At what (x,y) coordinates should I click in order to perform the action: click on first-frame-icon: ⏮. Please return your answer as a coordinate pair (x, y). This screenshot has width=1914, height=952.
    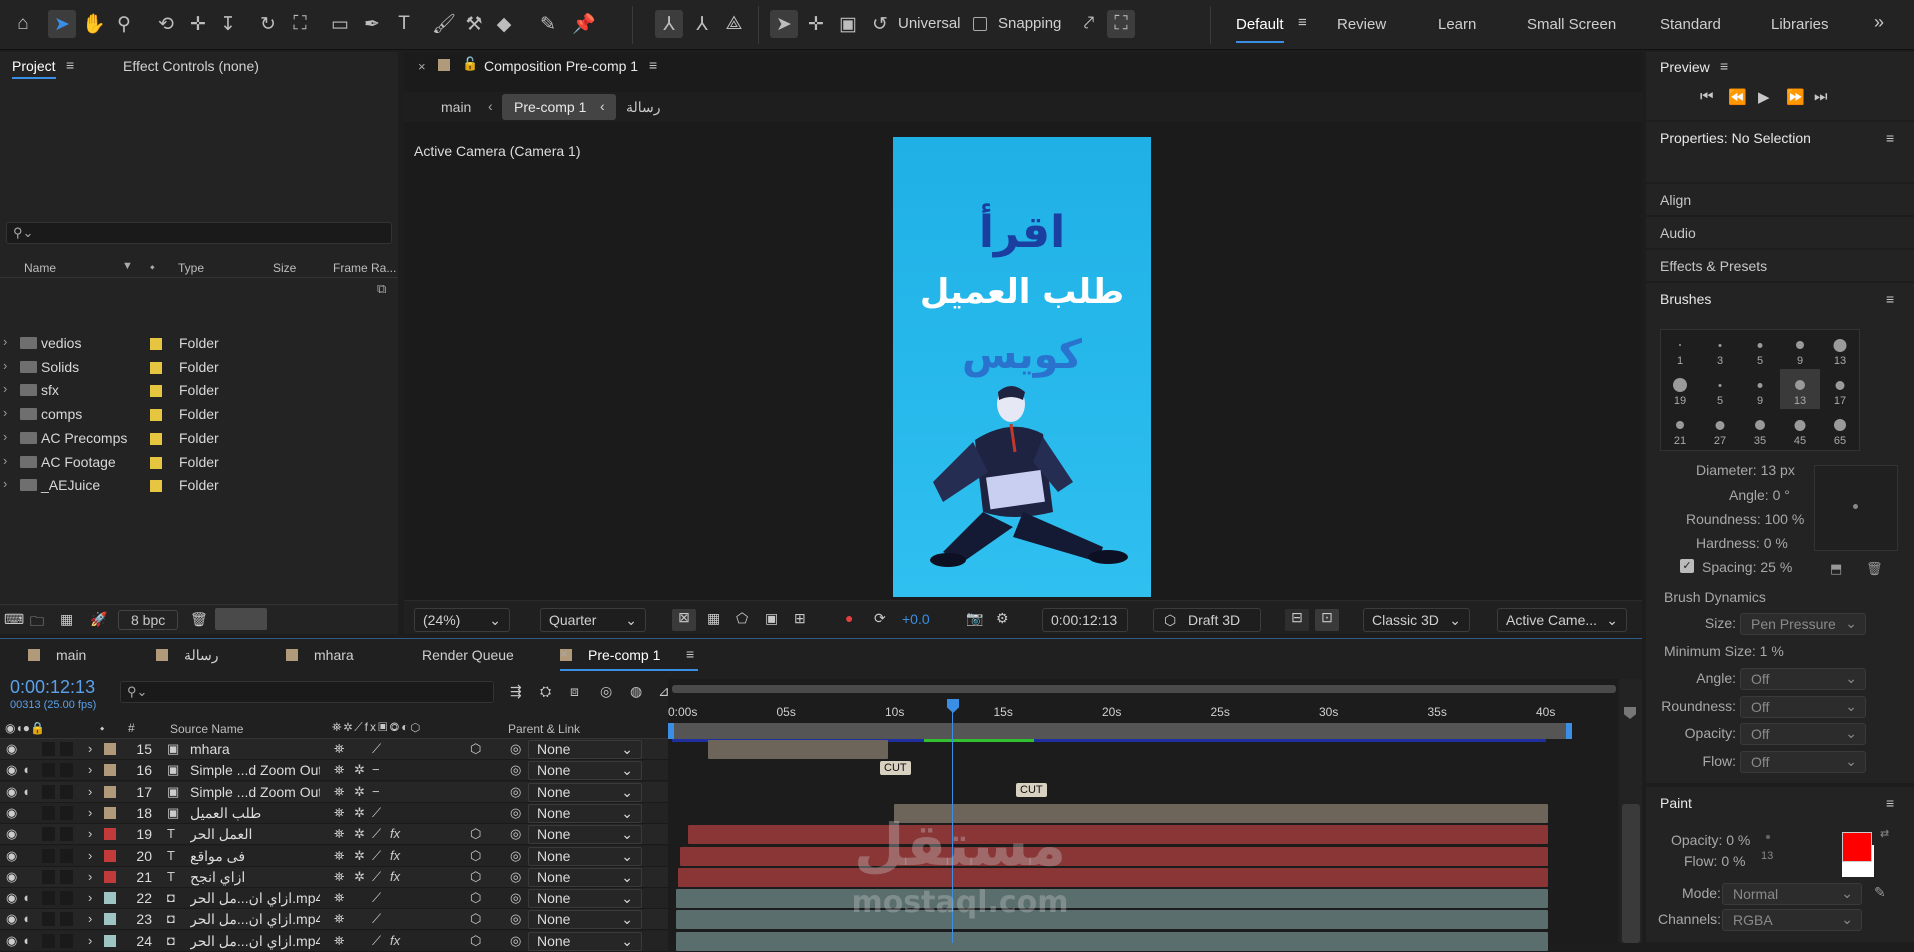
    Looking at the image, I should click on (1707, 96).